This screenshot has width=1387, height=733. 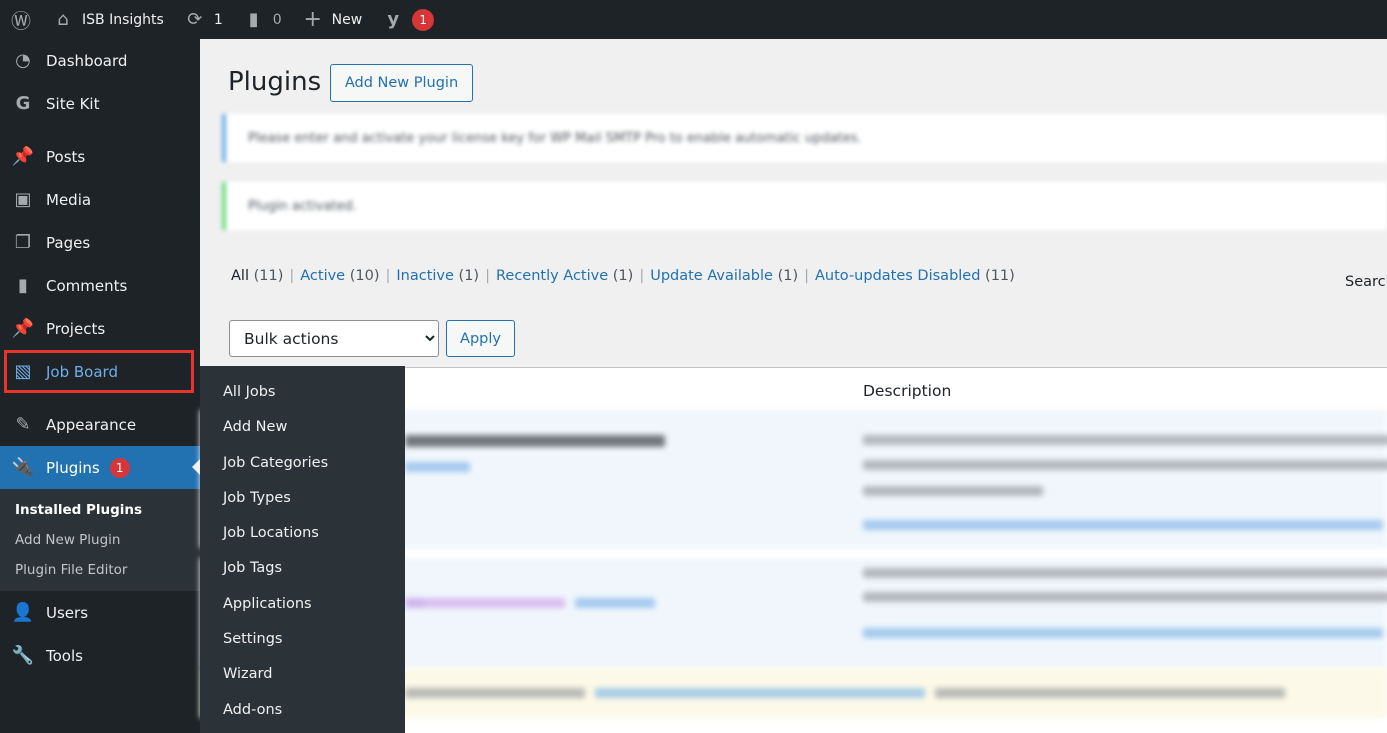 What do you see at coordinates (693, 19) in the screenshot?
I see `admin-bar: Ⓦ ⌂ ISB Insights ⟳ 1 ▮ 0 + New y1` at bounding box center [693, 19].